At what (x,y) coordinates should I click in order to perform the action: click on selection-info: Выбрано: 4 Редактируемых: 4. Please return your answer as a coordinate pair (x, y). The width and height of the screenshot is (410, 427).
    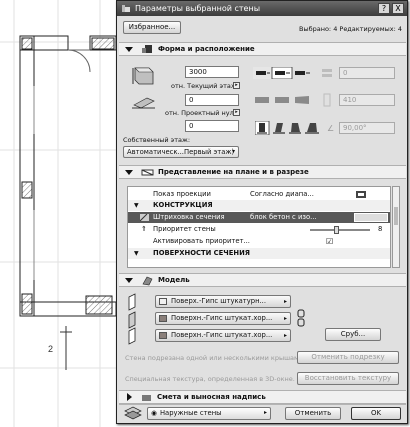
    Looking at the image, I should click on (350, 29).